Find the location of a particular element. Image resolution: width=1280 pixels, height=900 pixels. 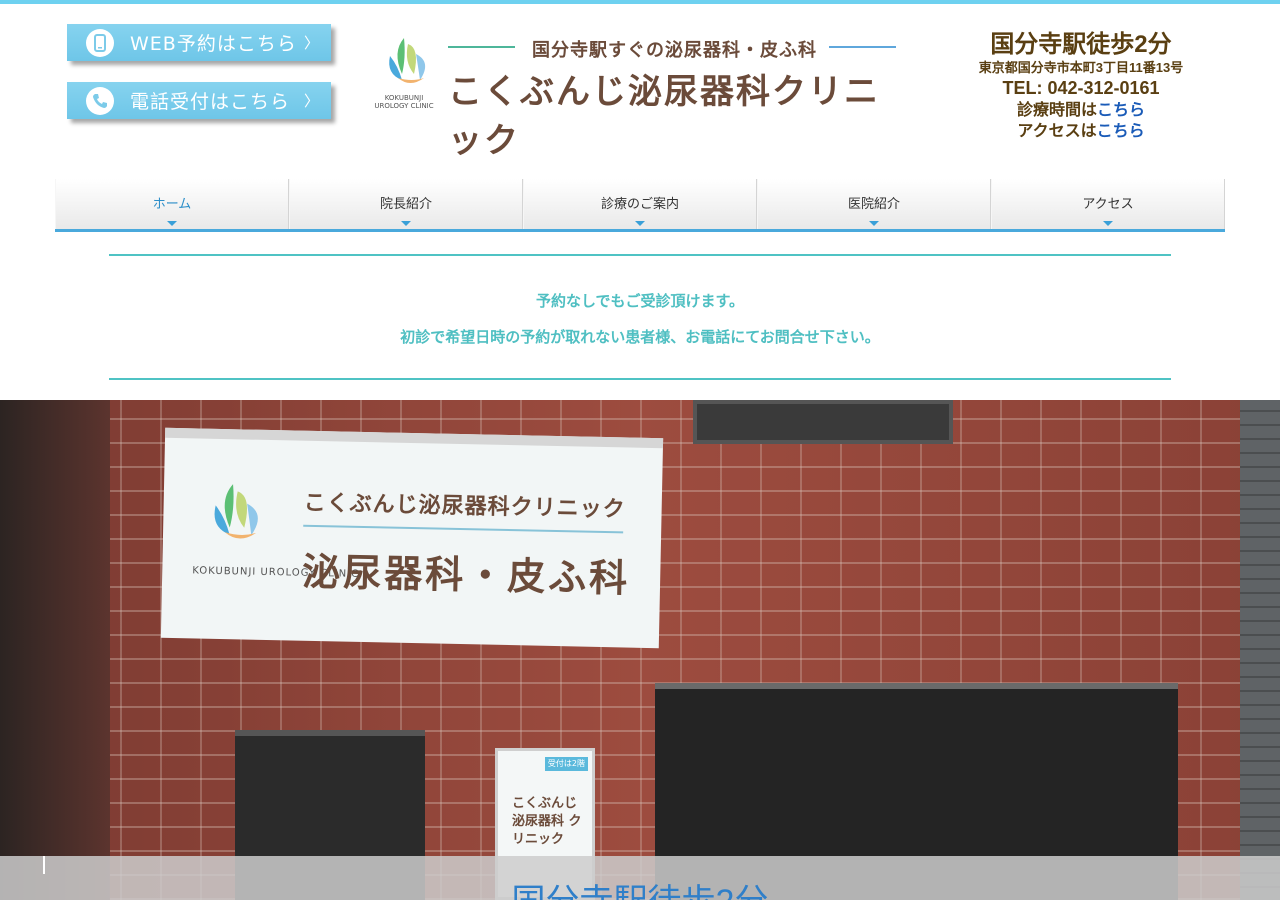

clinic-logo-mark-icon is located at coordinates (407, 60).